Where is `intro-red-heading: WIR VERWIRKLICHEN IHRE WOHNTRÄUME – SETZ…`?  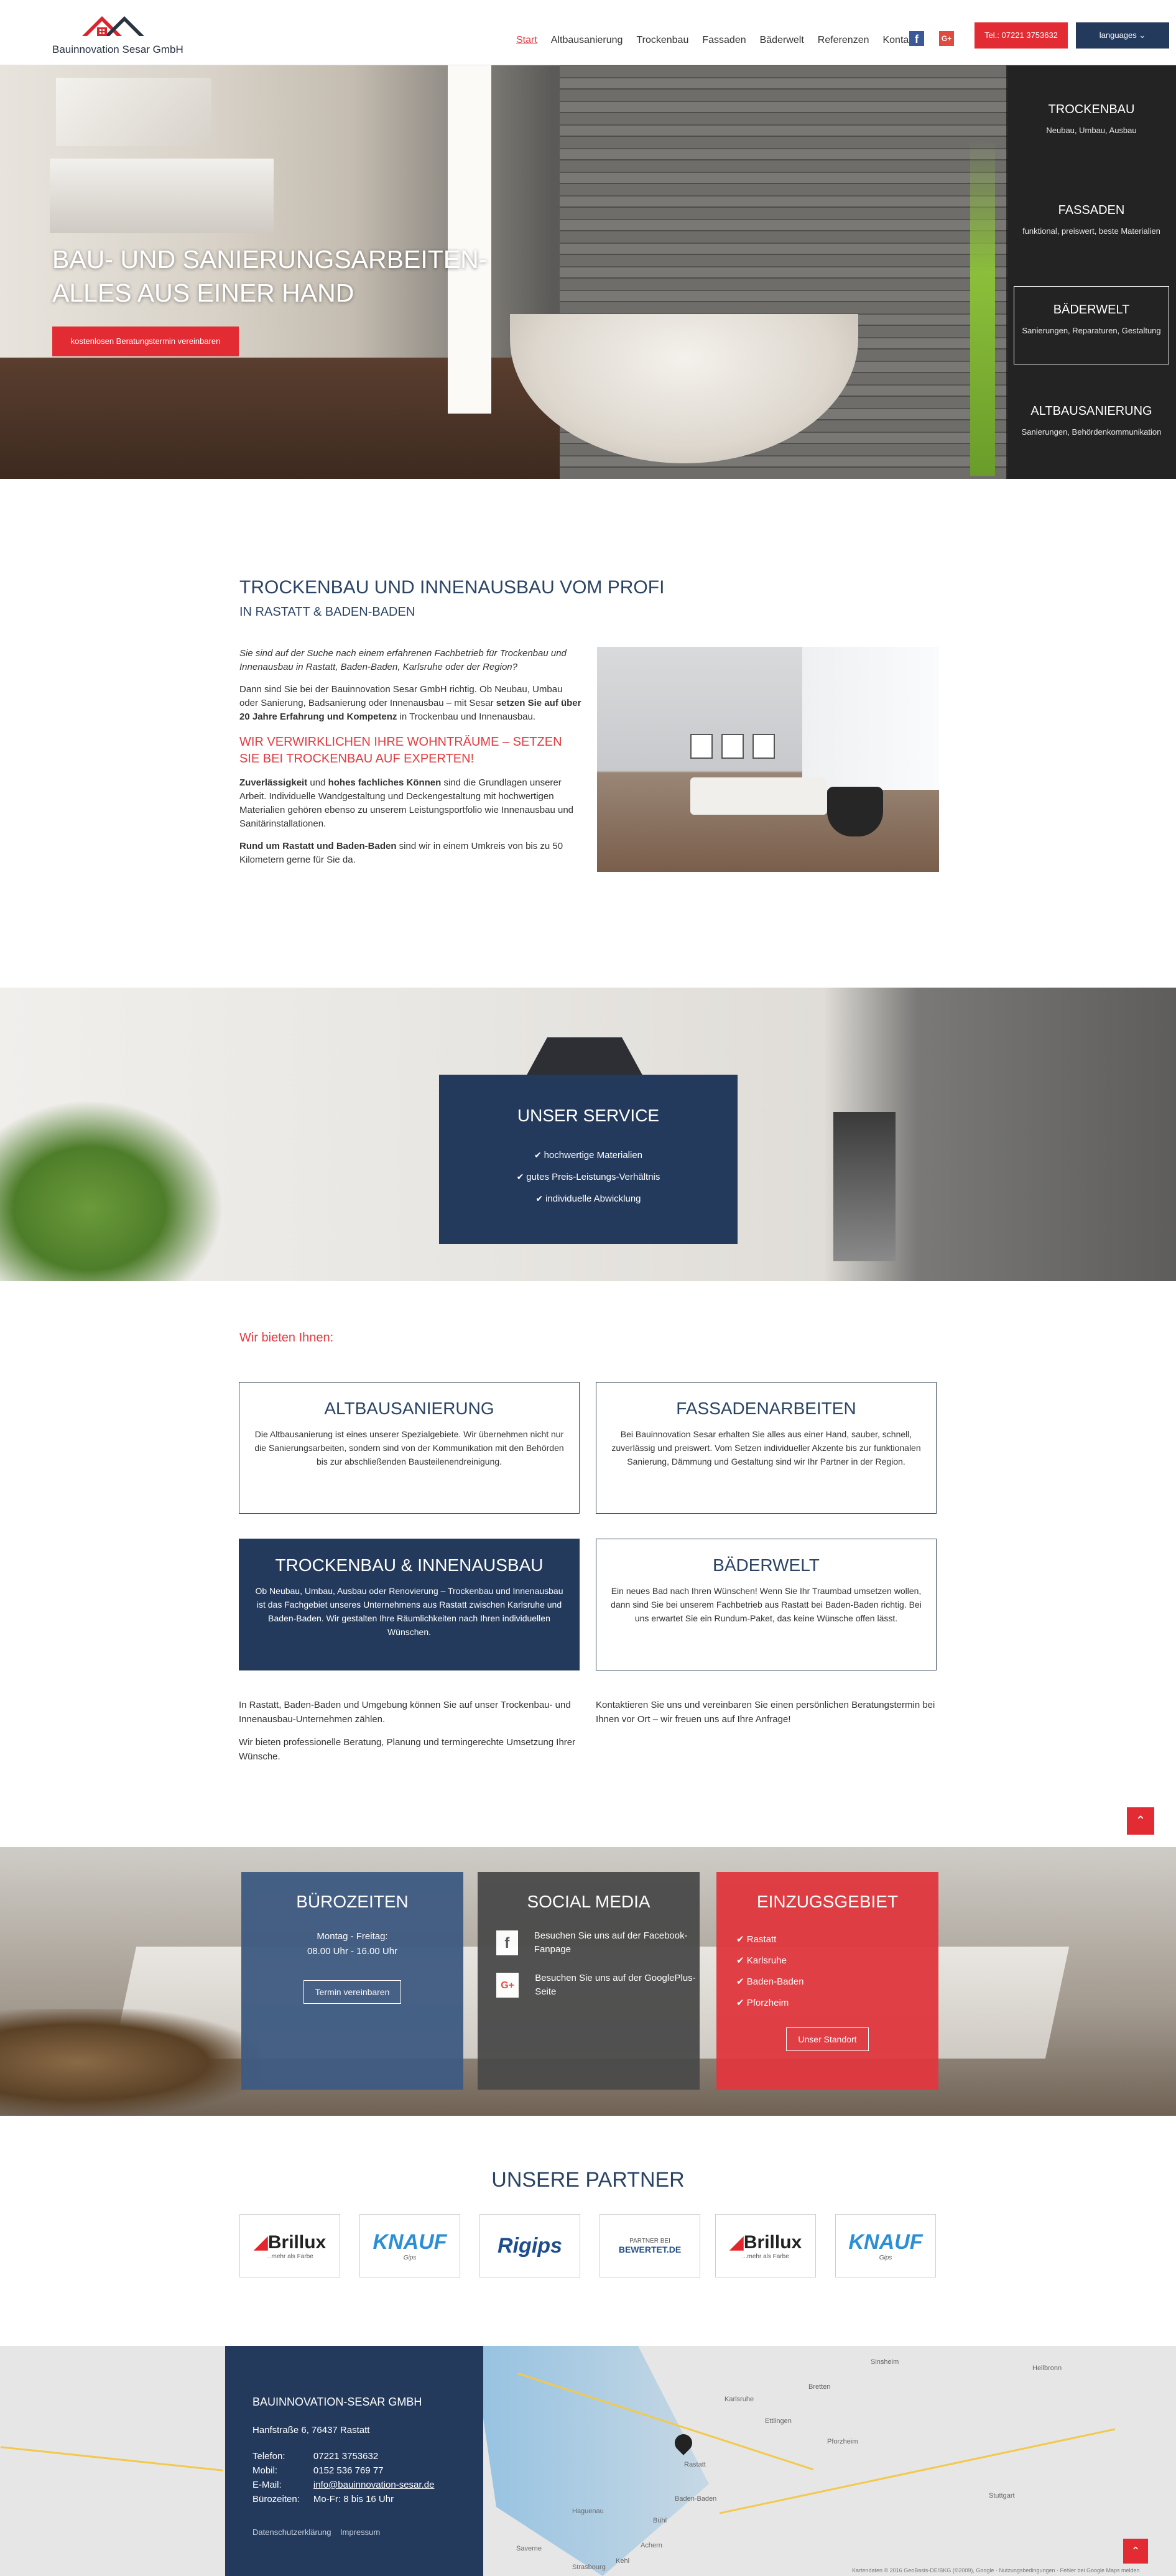 intro-red-heading: WIR VERWIRKLICHEN IHRE WOHNTRÄUME – SETZ… is located at coordinates (400, 751).